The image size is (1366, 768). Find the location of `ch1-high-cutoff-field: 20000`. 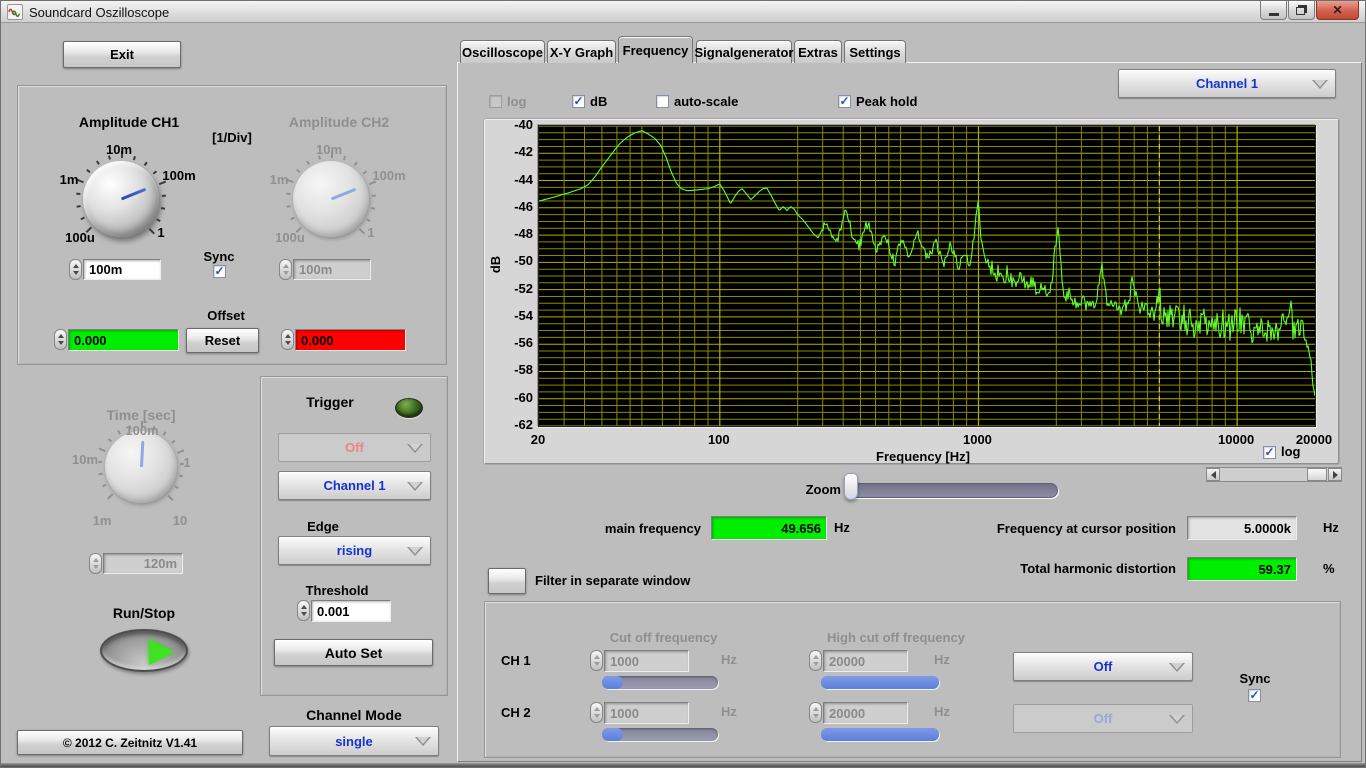

ch1-high-cutoff-field: 20000 is located at coordinates (865, 661).